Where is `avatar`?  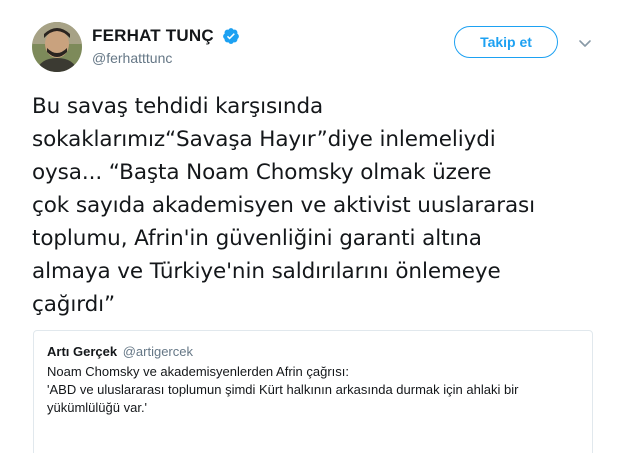
avatar is located at coordinates (57, 47).